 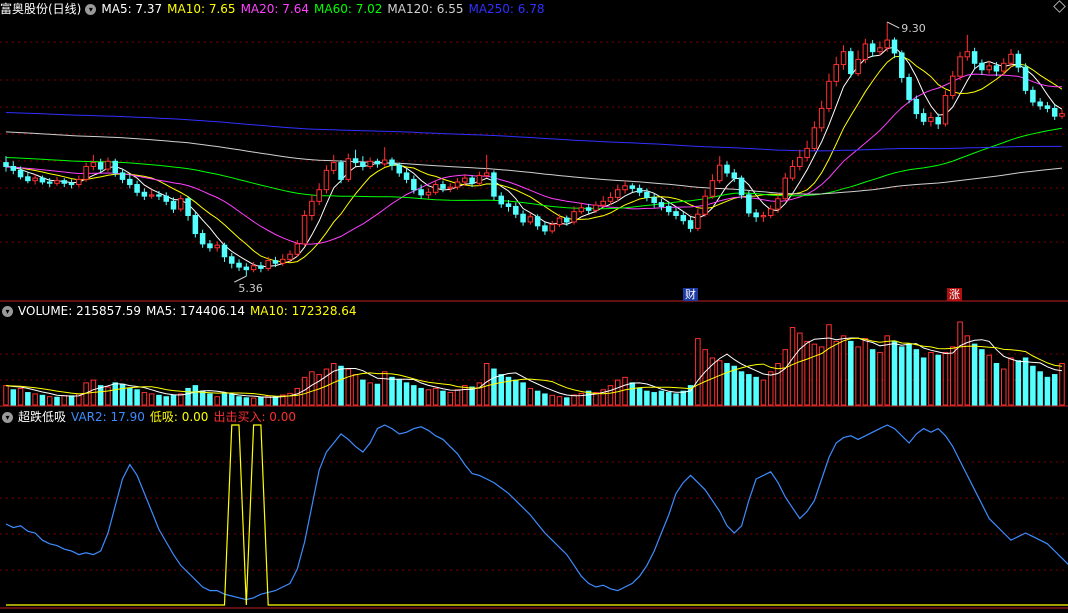 What do you see at coordinates (42, 417) in the screenshot?
I see `indicator-title: 超跌低吸` at bounding box center [42, 417].